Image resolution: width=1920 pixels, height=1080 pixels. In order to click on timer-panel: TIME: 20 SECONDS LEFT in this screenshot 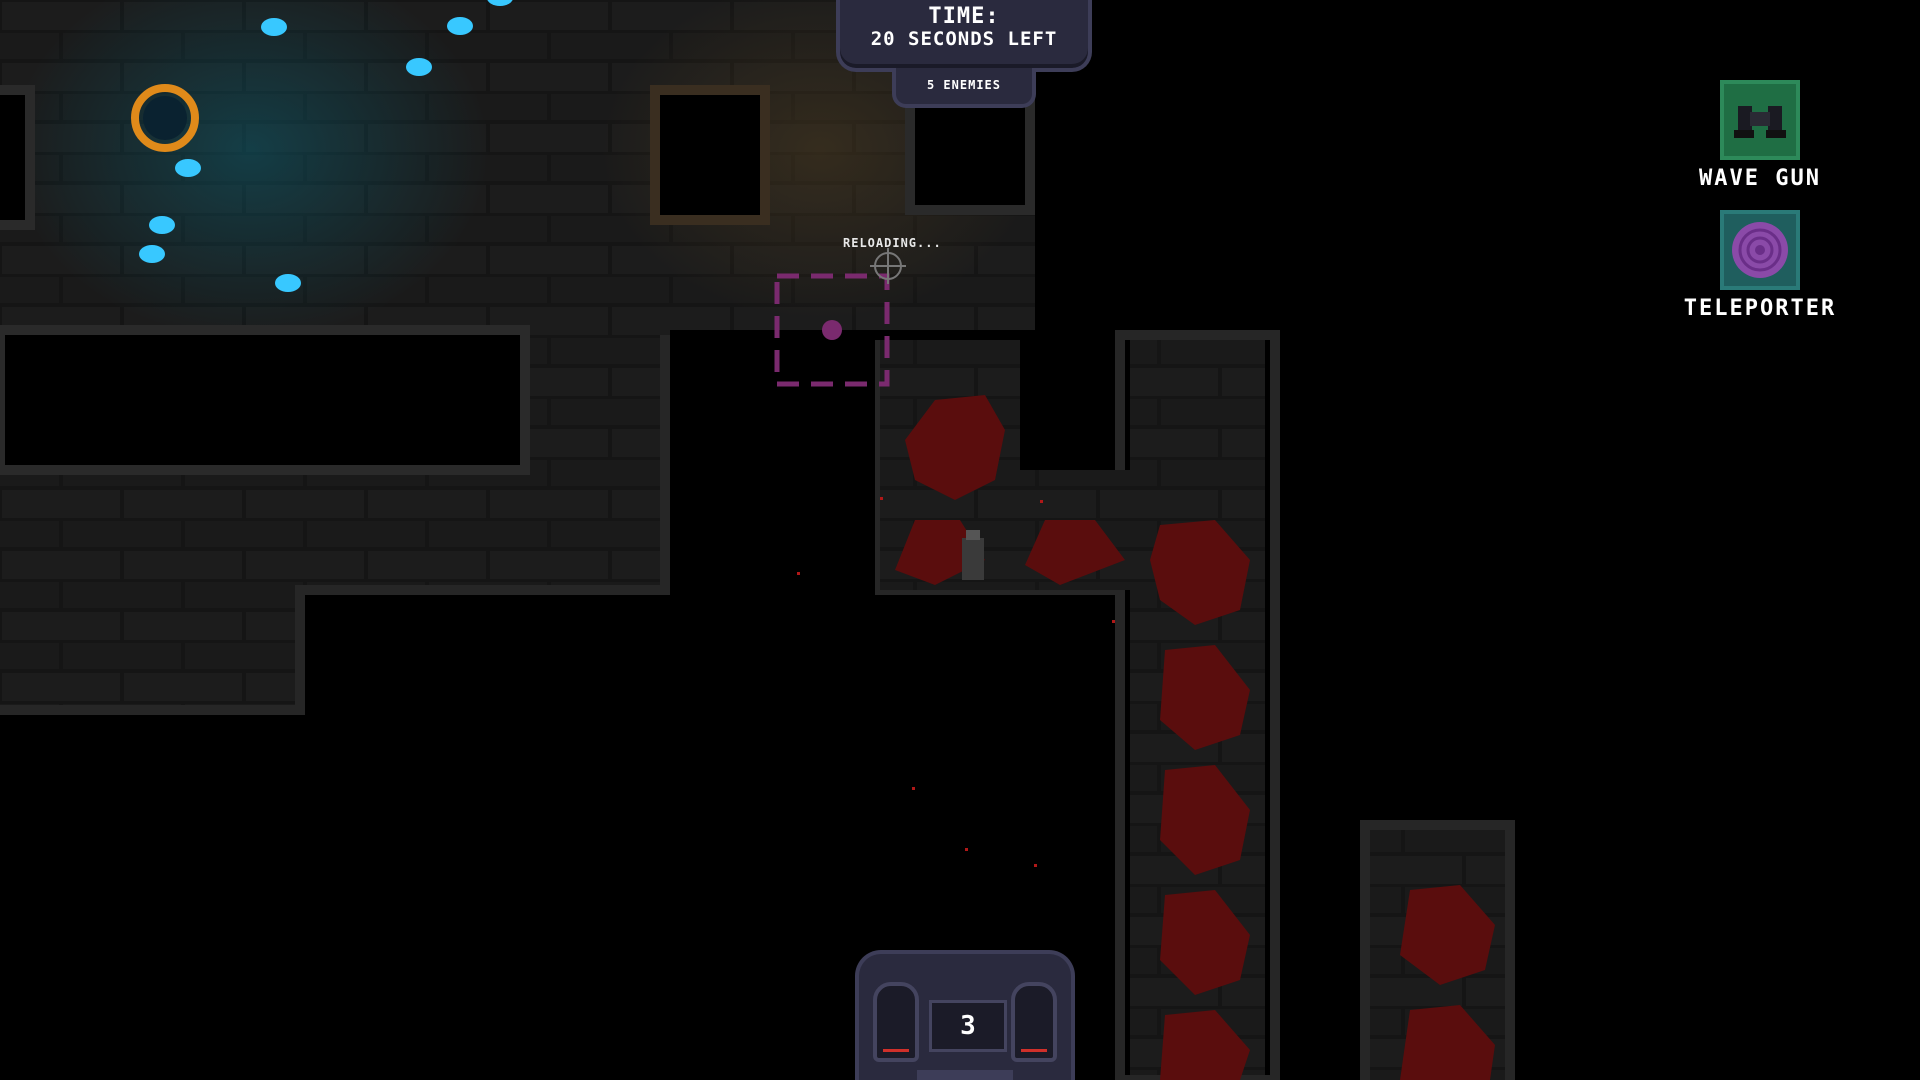, I will do `click(964, 36)`.